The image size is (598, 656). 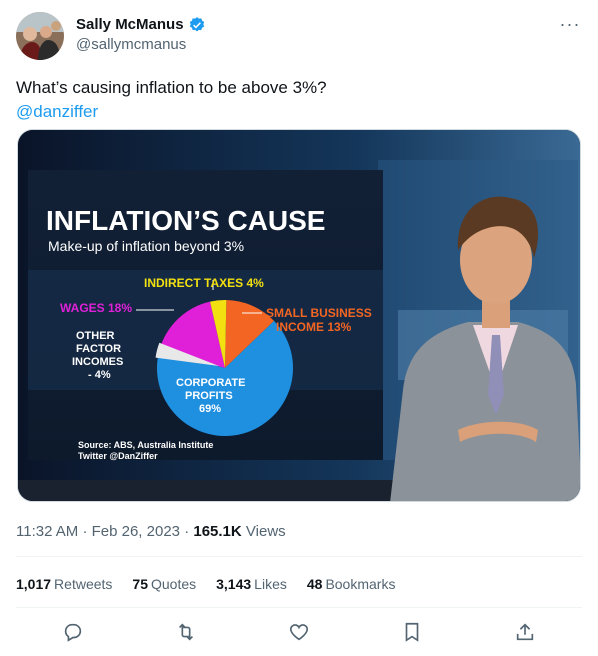 I want to click on retweets-label: Retweets, so click(x=83, y=584).